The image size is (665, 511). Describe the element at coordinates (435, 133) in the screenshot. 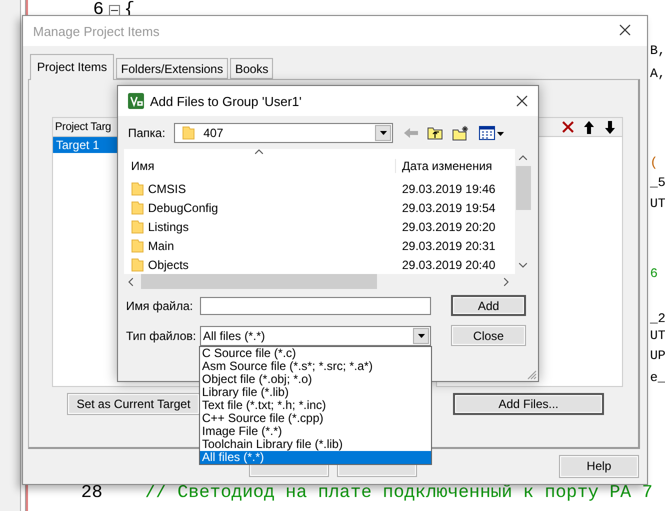

I see `folder-up-icon` at that location.